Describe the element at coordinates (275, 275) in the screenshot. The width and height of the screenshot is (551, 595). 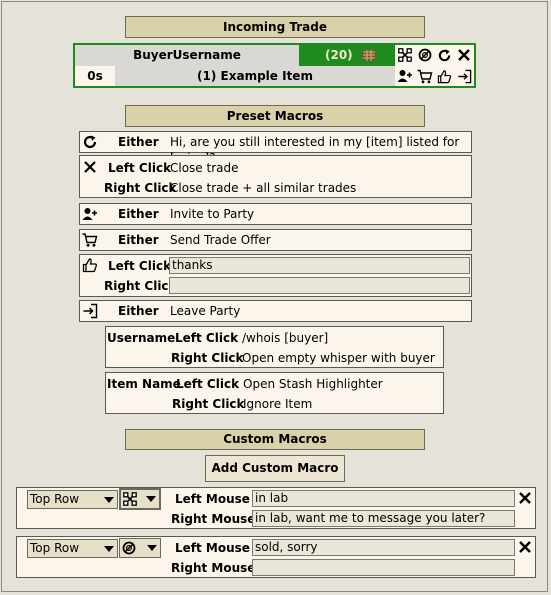
I see `preset-row-thanks: Left Click thanks Right Click` at that location.